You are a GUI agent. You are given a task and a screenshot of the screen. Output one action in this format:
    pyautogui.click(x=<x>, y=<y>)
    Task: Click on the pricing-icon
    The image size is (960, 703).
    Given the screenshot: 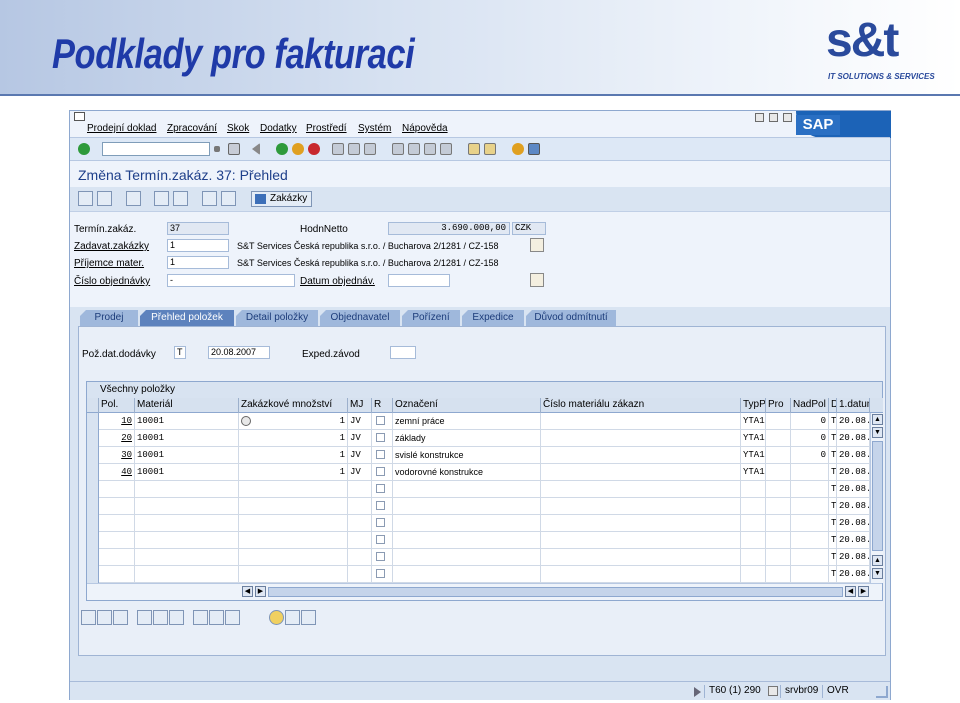 What is the action you would take?
    pyautogui.click(x=276, y=617)
    